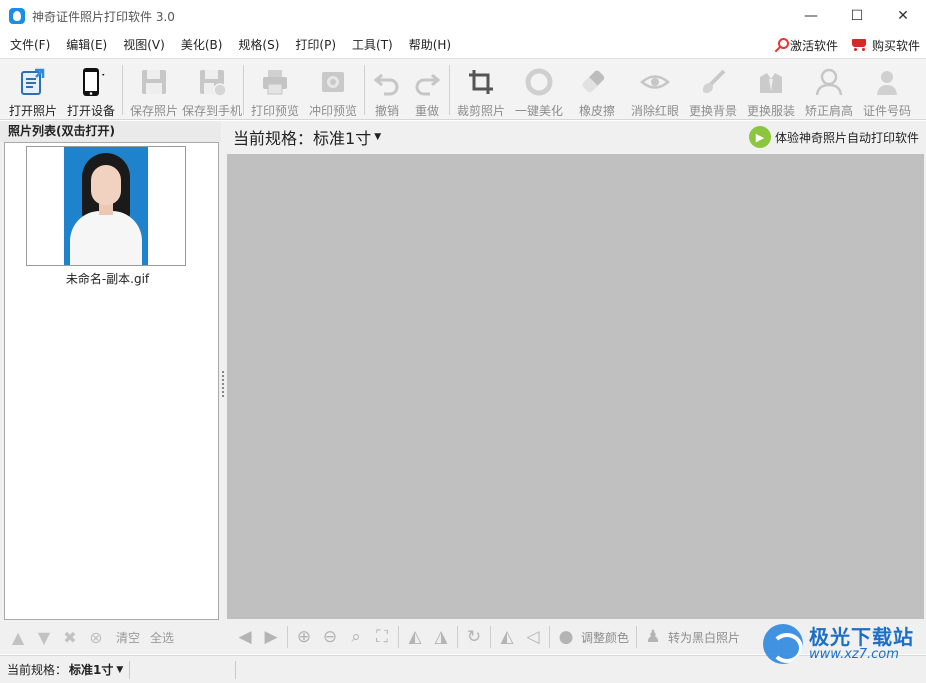 The width and height of the screenshot is (926, 683). I want to click on save-to-phone-button: 保存到手机, so click(212, 89).